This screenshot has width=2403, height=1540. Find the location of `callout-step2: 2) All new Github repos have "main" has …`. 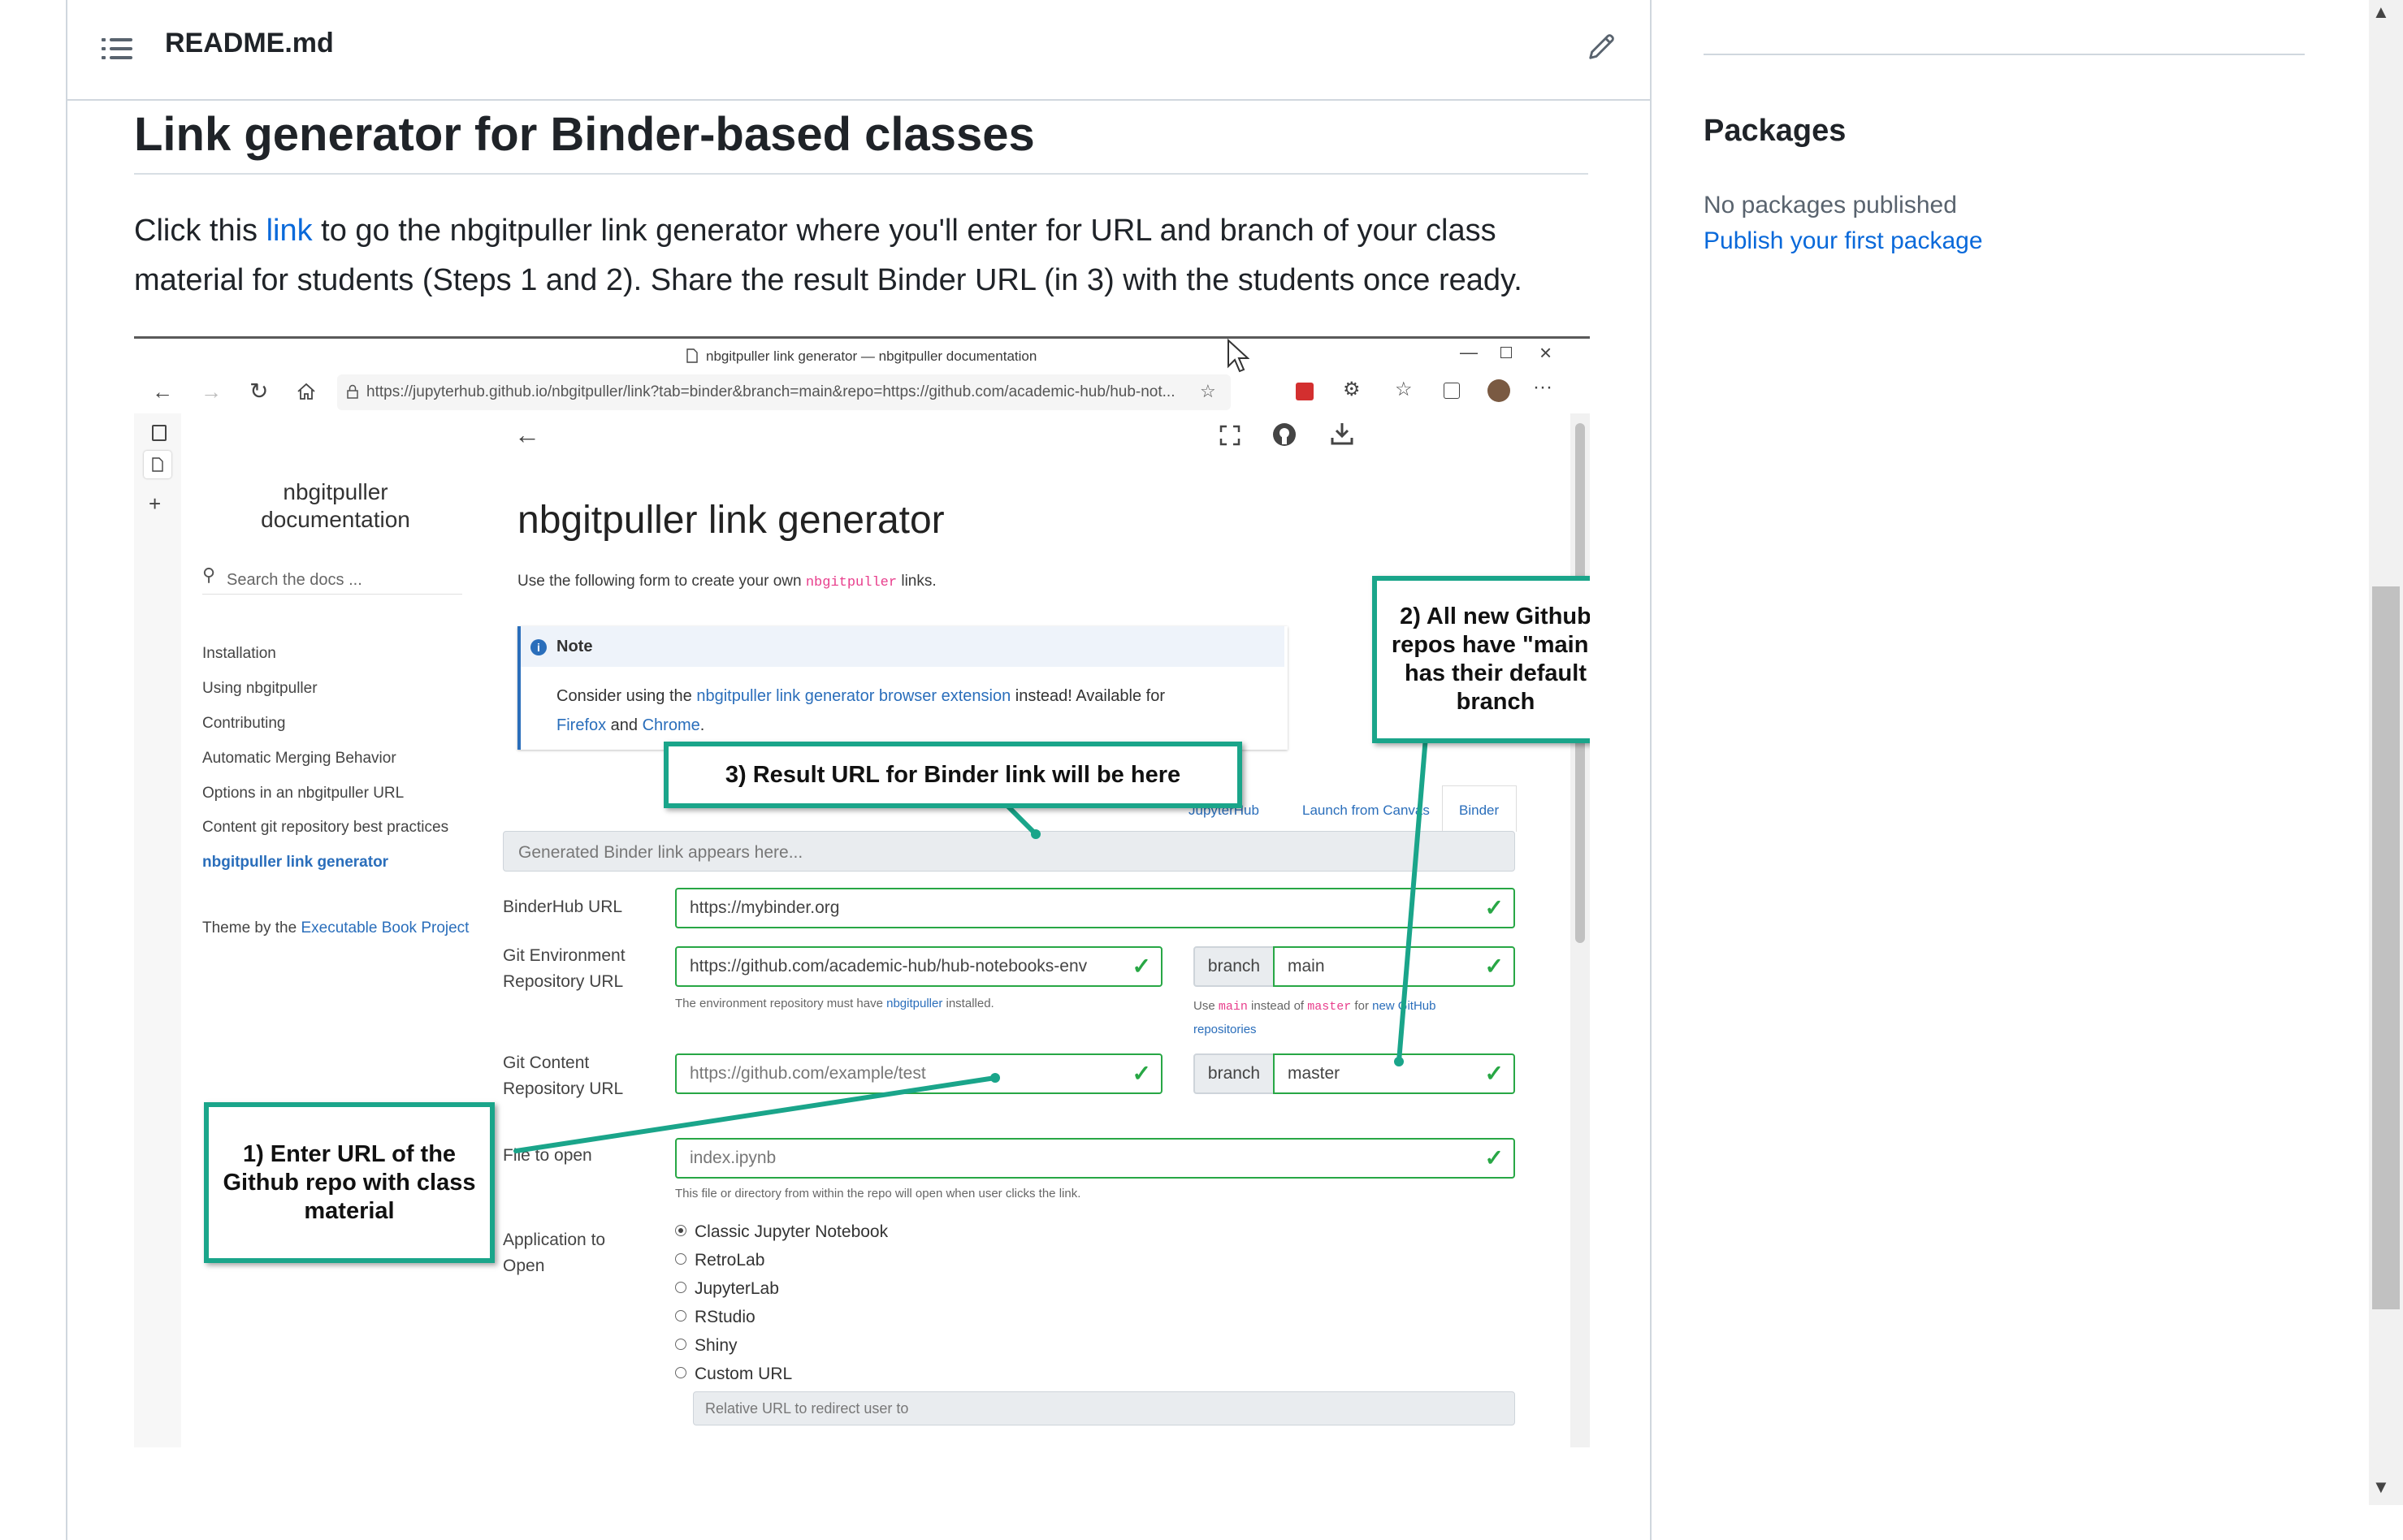

callout-step2: 2) All new Github repos have "main" has … is located at coordinates (1481, 659).